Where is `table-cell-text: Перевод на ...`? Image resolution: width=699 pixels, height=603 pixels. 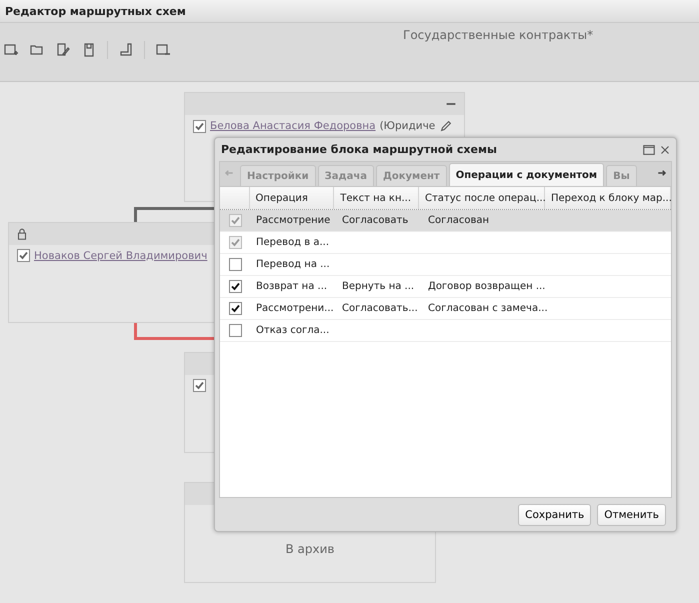
table-cell-text: Перевод на ... is located at coordinates (293, 264).